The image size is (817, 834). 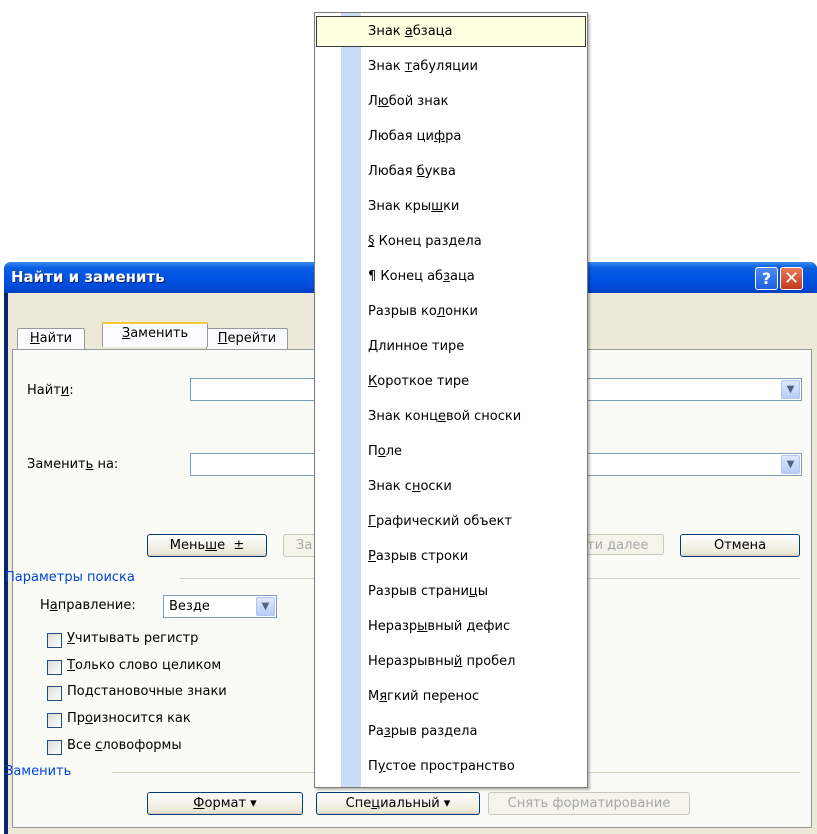 I want to click on menu-item-any-character: Любой знак, so click(x=451, y=101).